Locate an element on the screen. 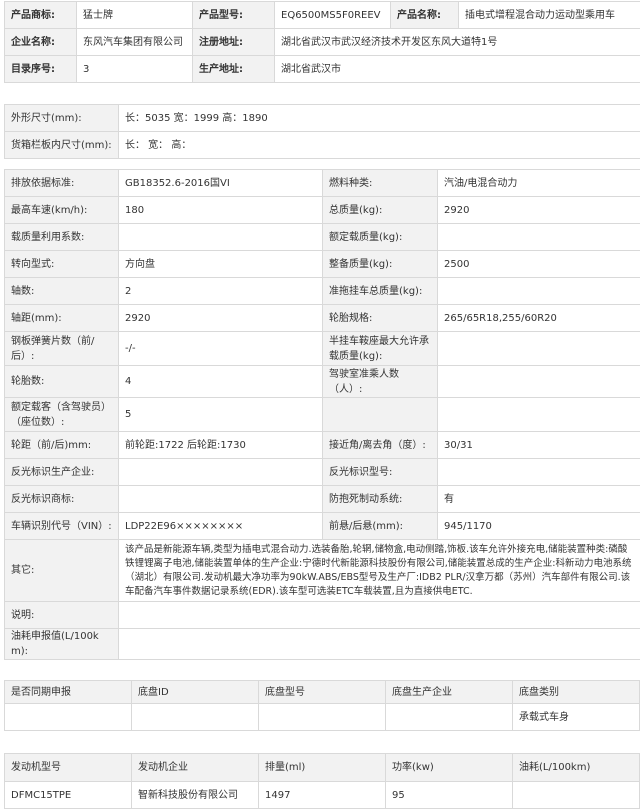 The width and height of the screenshot is (640, 809). cargo-dimension-label: 货箱栏板内尺寸(mm): is located at coordinates (62, 145).